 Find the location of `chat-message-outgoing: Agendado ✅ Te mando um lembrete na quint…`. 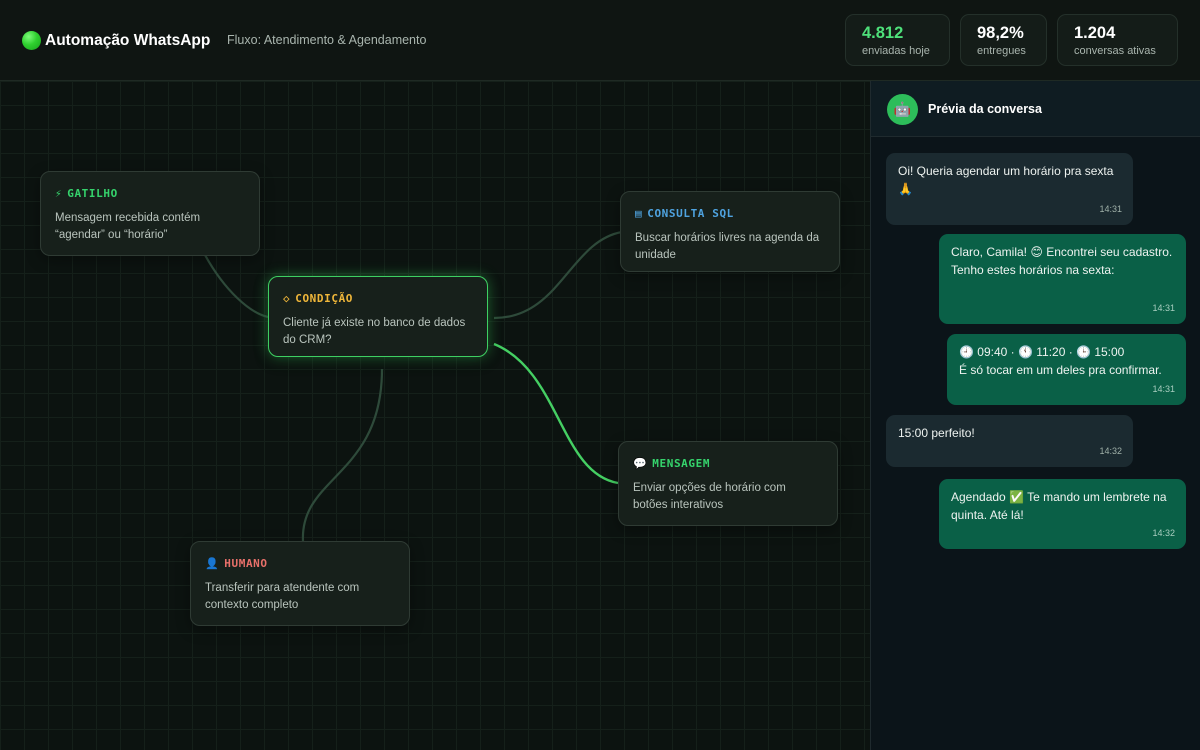

chat-message-outgoing: Agendado ✅ Te mando um lembrete na quint… is located at coordinates (1062, 514).